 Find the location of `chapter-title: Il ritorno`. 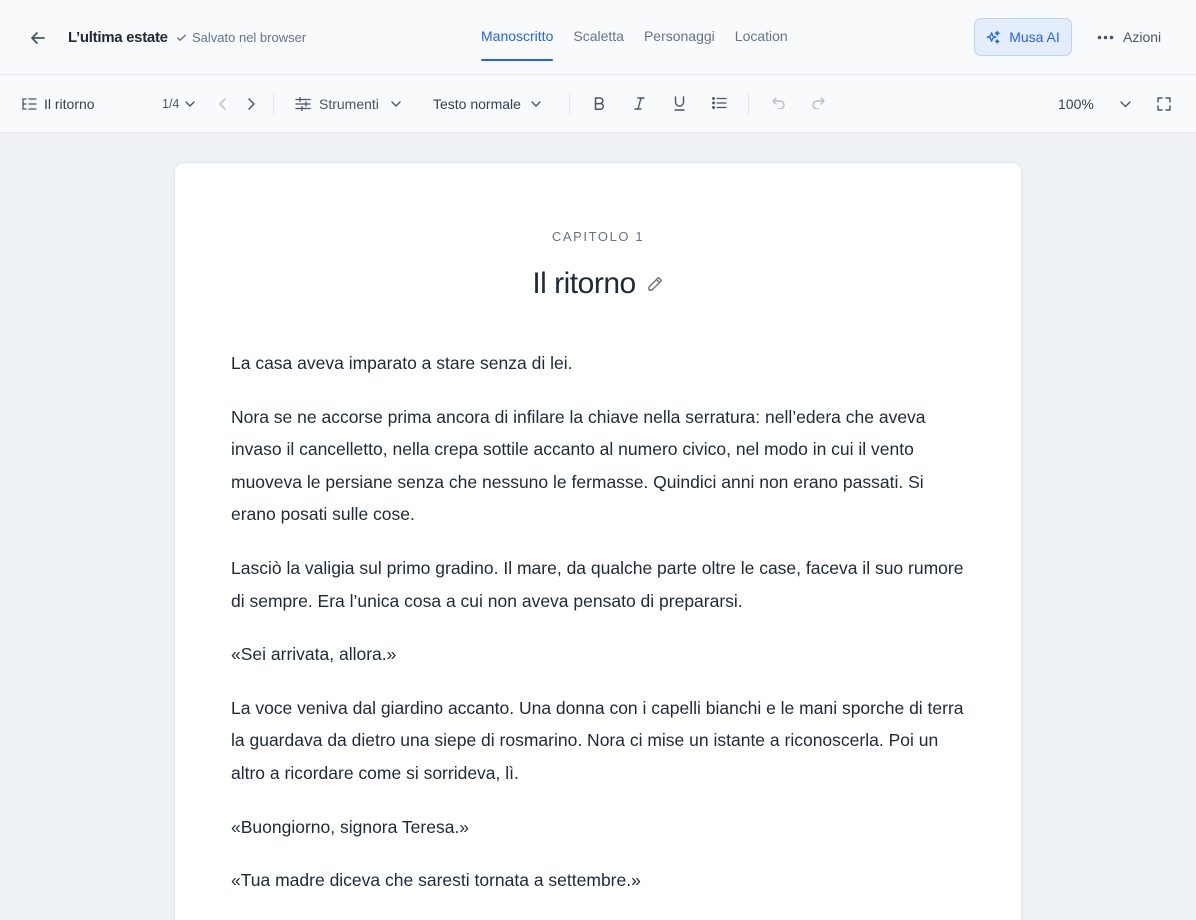

chapter-title: Il ritorno is located at coordinates (584, 284).